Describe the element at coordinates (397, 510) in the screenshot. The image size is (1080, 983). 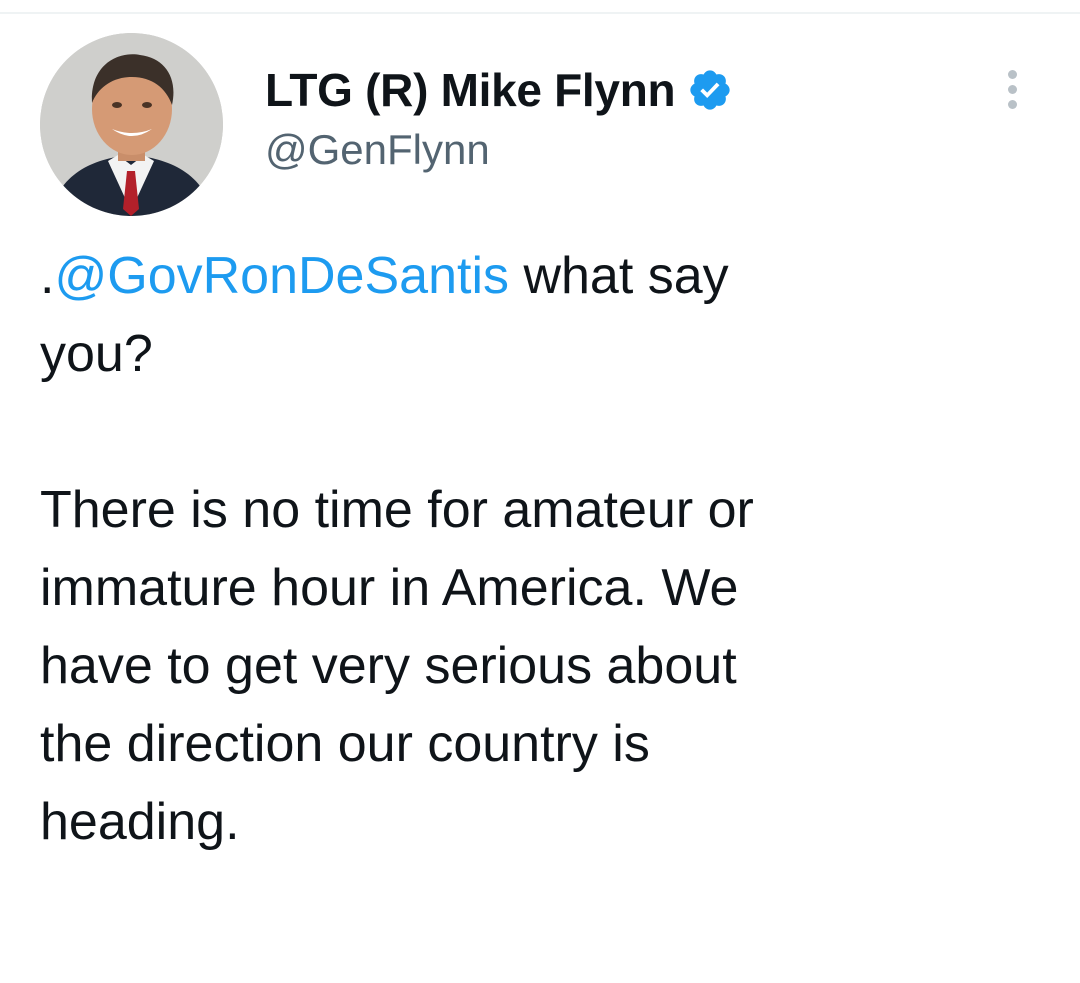
I see `tweet-line: There is no time for amateur or` at that location.